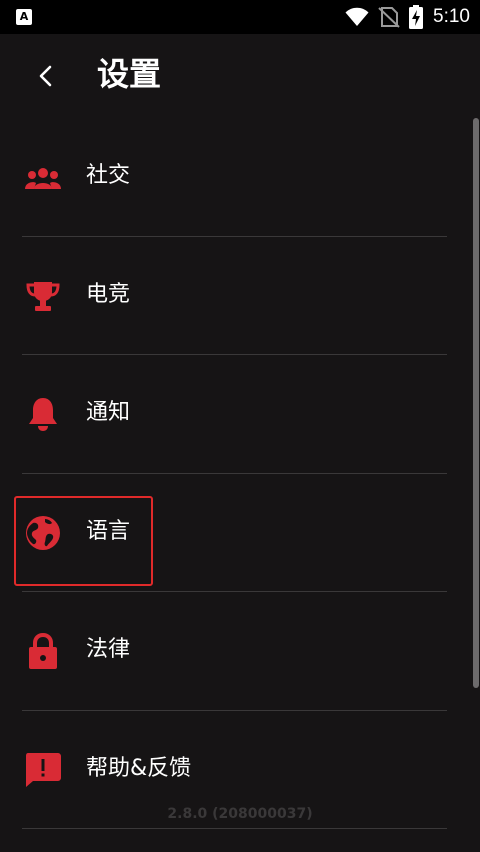 The height and width of the screenshot is (852, 480). I want to click on trophy-icon, so click(43, 296).